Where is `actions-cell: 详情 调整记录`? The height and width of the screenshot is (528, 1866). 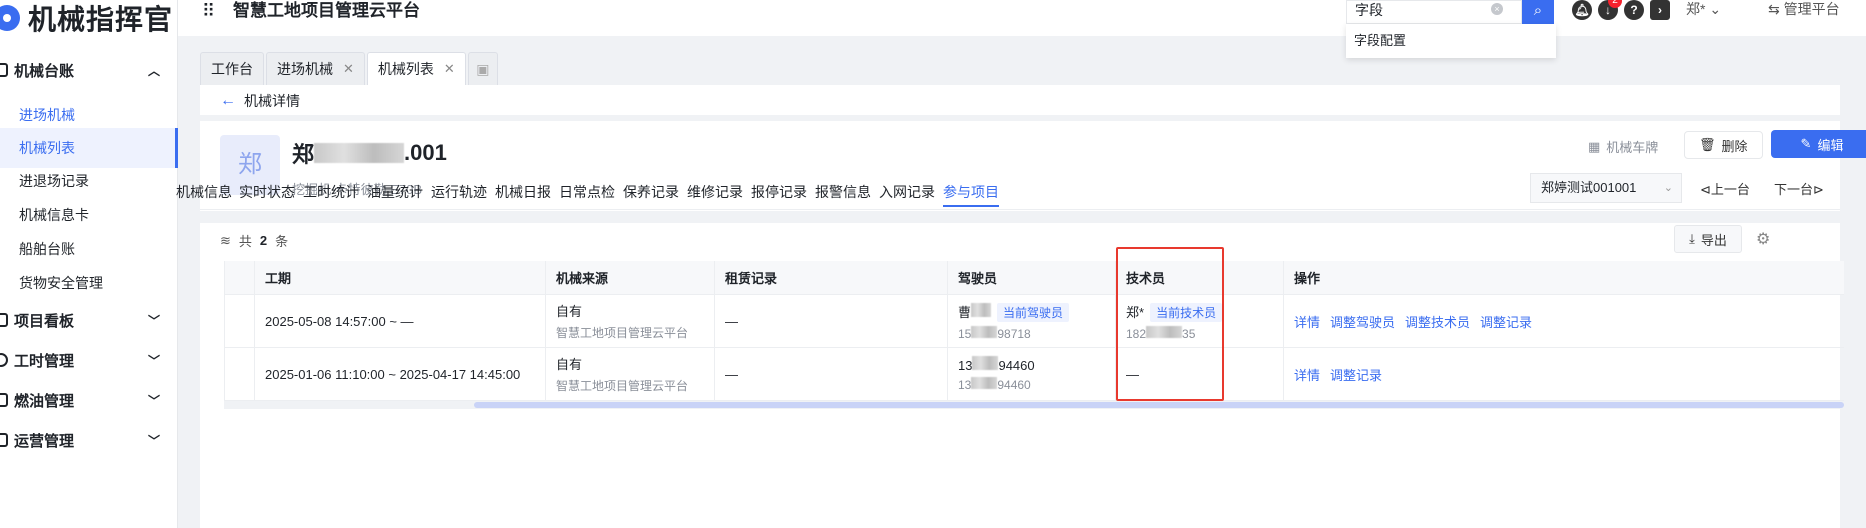 actions-cell: 详情 调整记录 is located at coordinates (1563, 374).